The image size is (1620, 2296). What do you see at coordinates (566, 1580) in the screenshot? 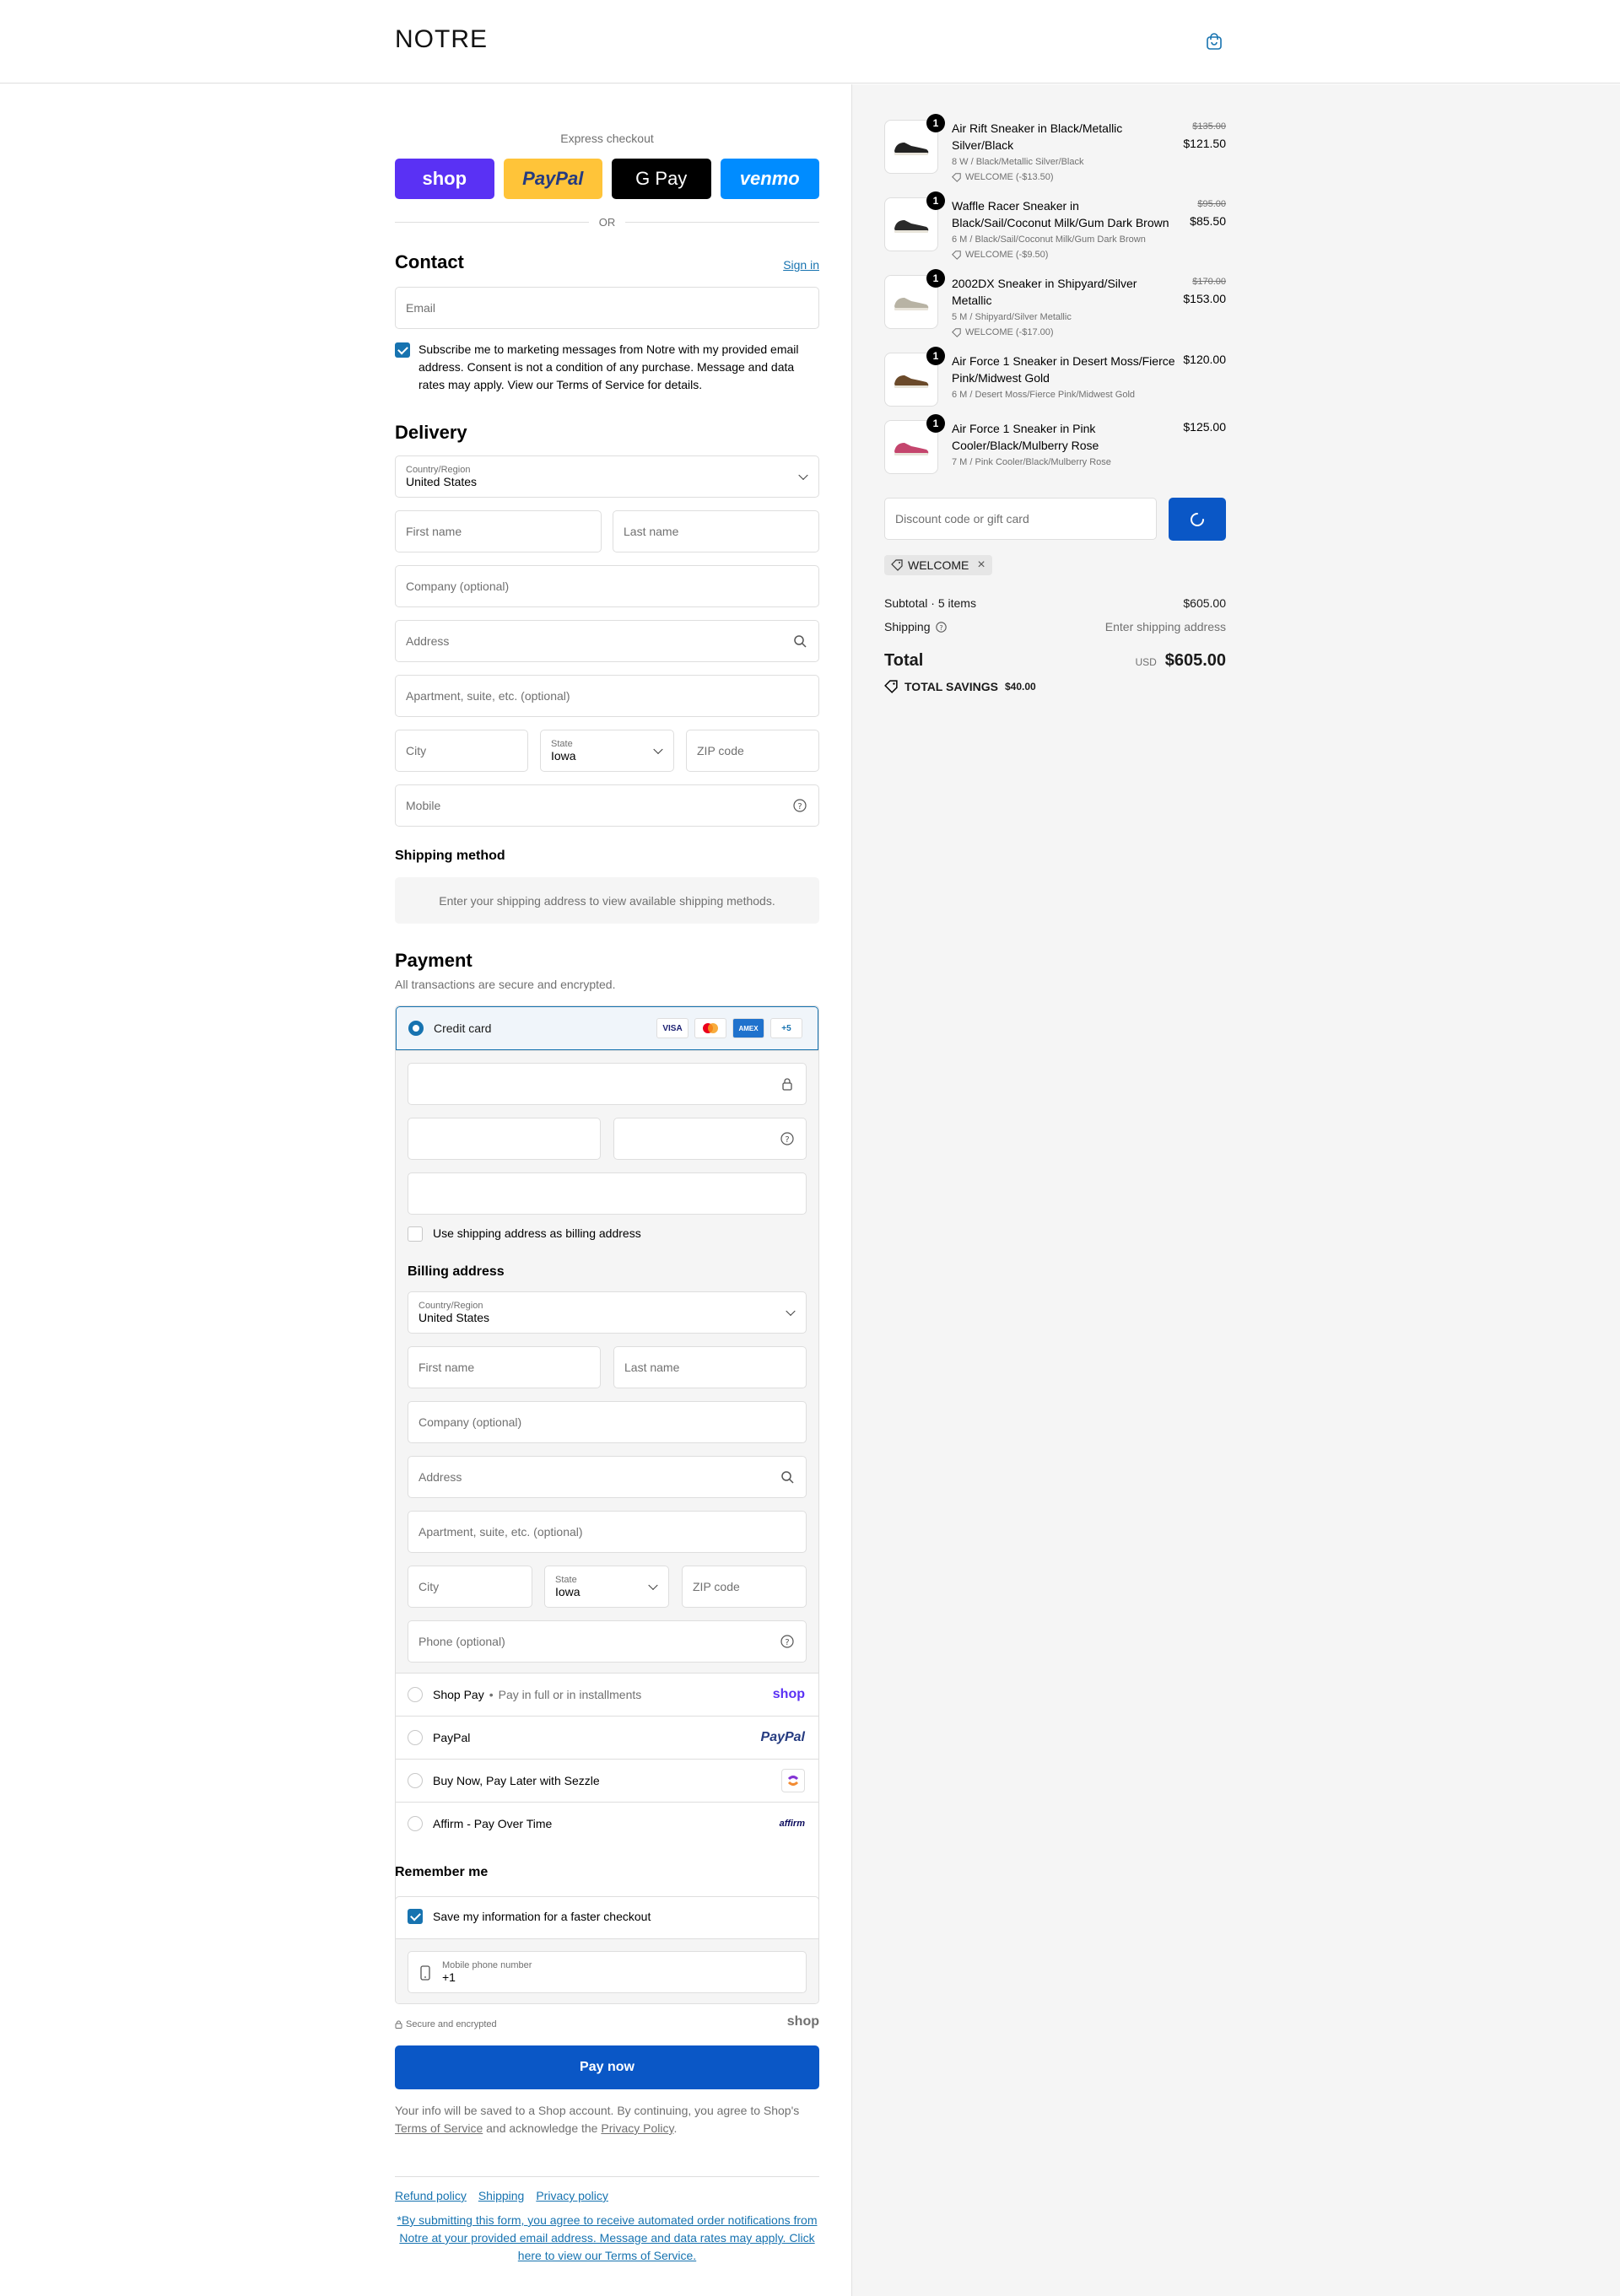
I see `billing-state-label: State` at bounding box center [566, 1580].